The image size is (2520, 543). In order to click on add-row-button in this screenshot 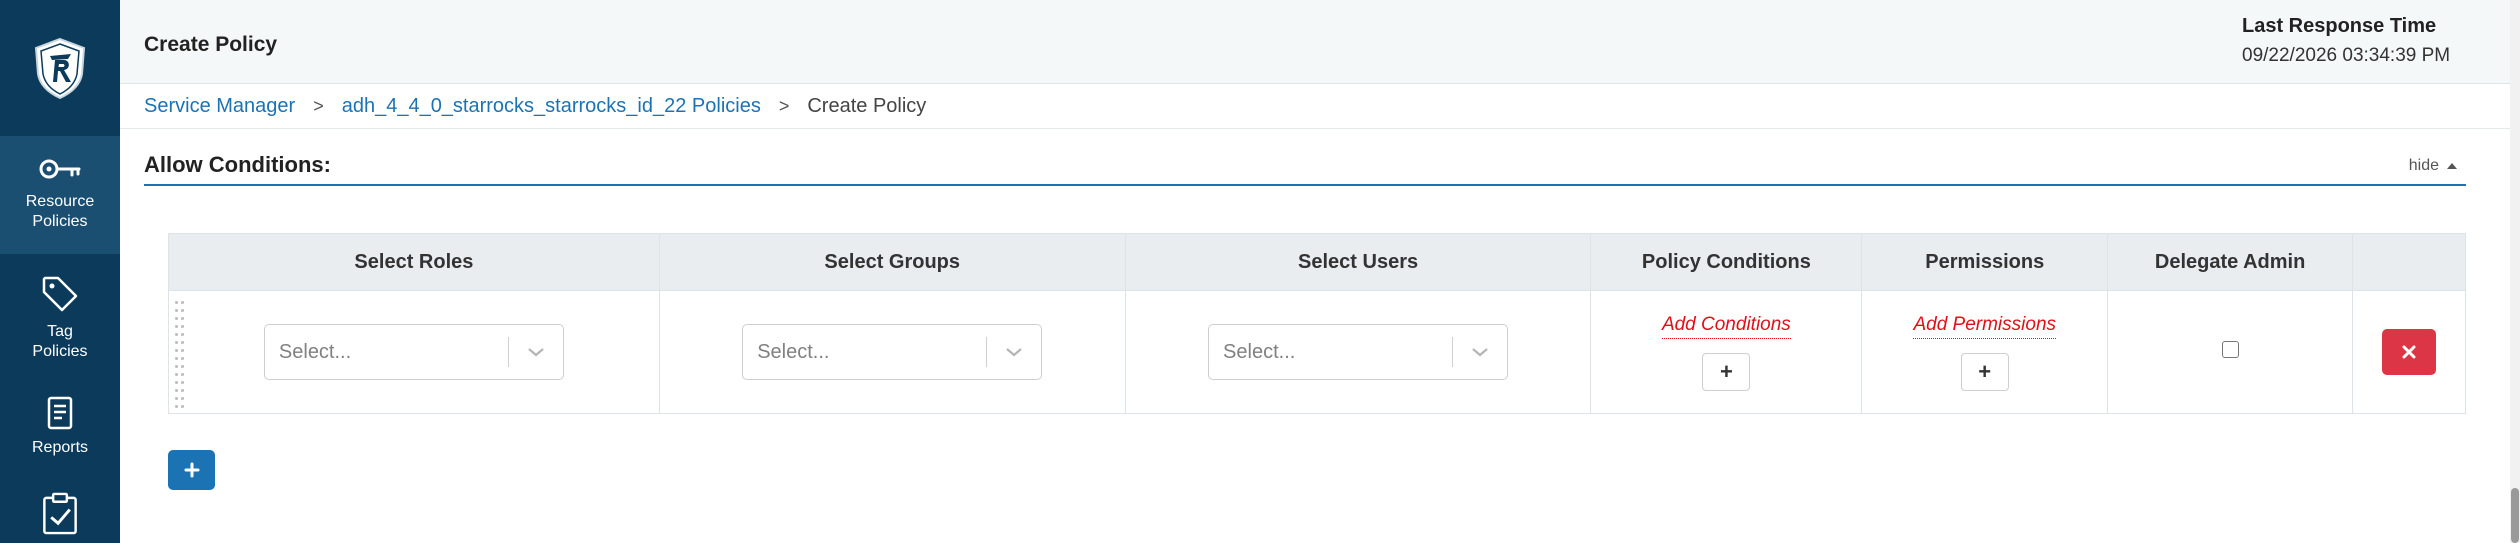, I will do `click(191, 470)`.